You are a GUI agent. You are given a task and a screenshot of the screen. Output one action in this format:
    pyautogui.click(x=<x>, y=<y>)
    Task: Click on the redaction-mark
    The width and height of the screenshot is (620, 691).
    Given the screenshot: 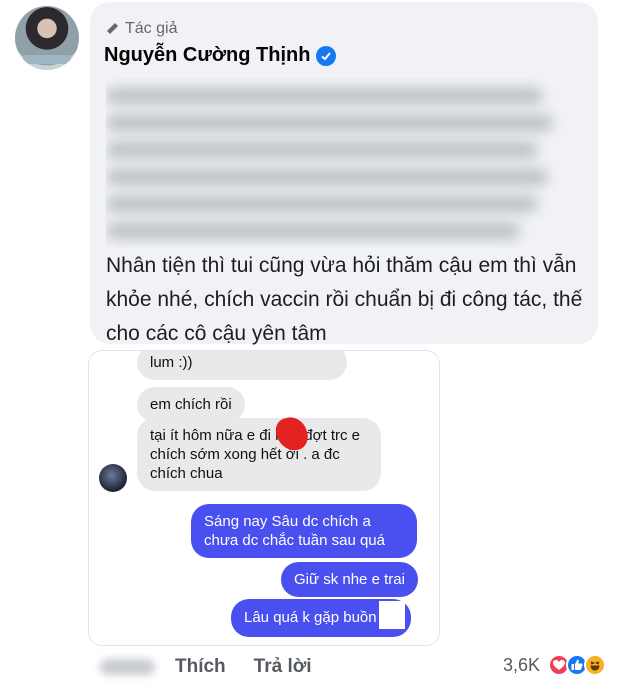 What is the action you would take?
    pyautogui.click(x=391, y=615)
    